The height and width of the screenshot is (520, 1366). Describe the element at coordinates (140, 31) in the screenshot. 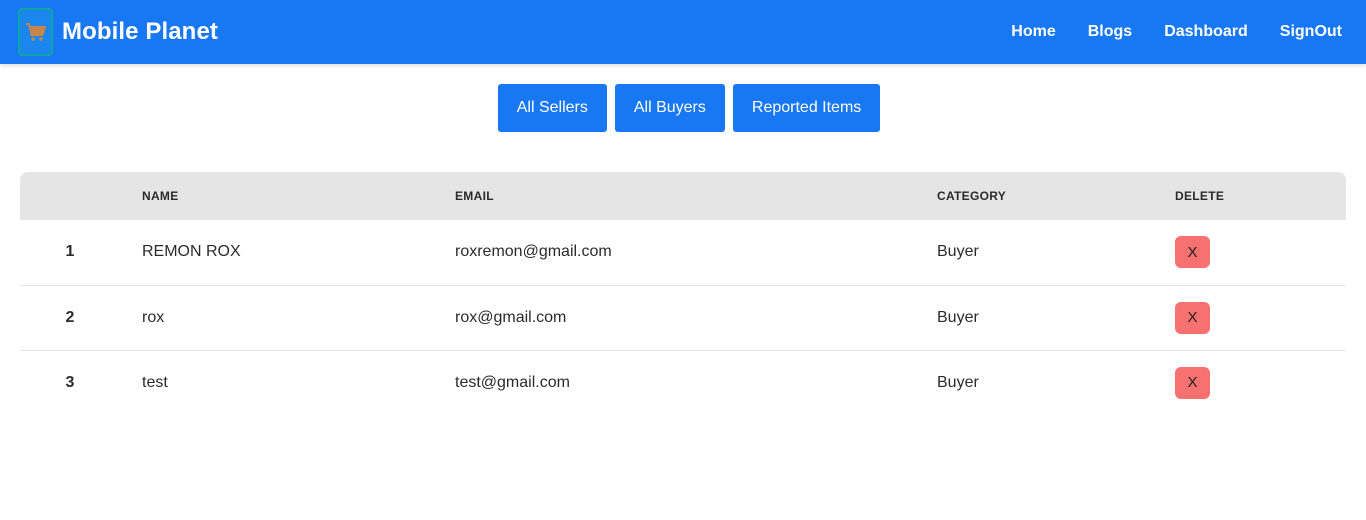

I see `brand-title: Mobile Planet` at that location.